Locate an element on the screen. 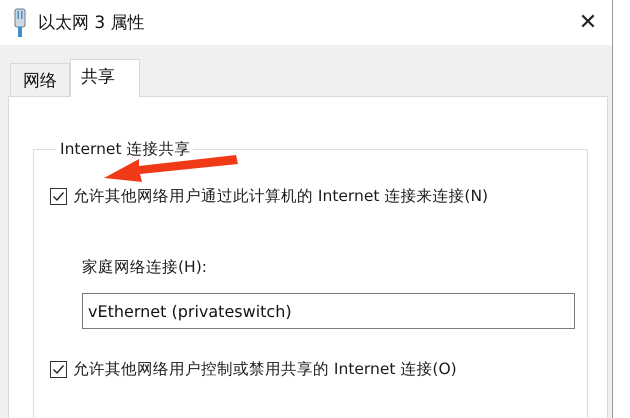 The image size is (630, 418). input-field: vEthernet (privateswitch) is located at coordinates (328, 311).